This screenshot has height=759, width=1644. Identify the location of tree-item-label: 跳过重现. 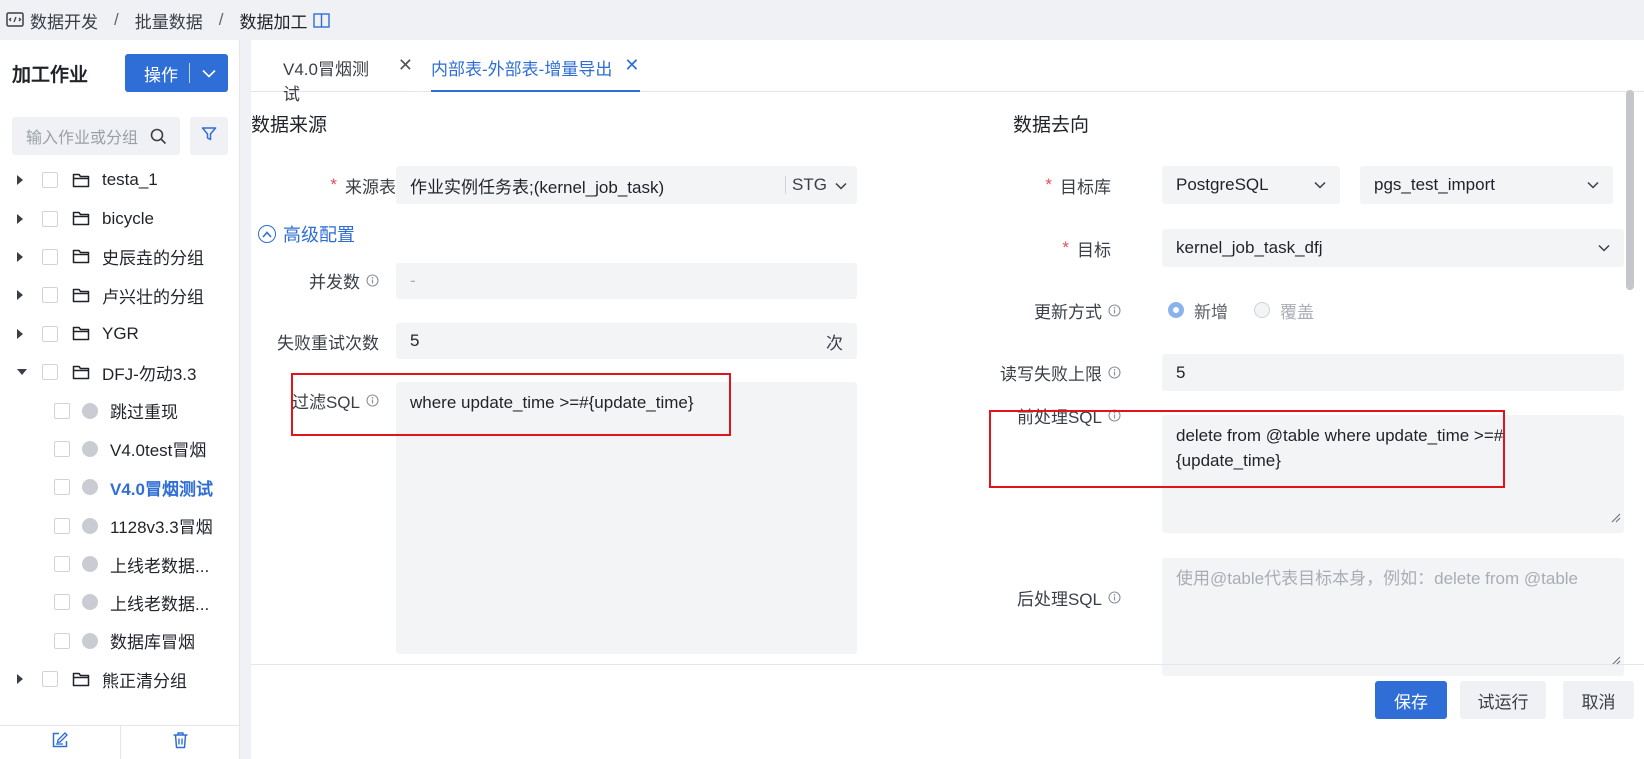
(144, 413).